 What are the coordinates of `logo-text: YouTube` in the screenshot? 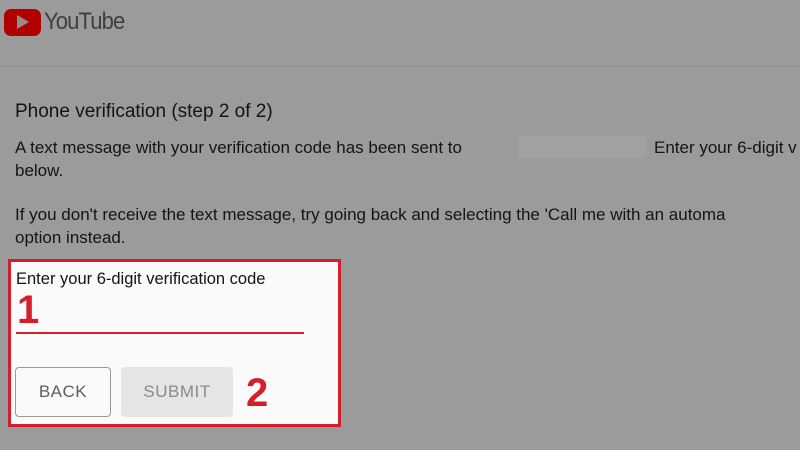 It's located at (84, 21).